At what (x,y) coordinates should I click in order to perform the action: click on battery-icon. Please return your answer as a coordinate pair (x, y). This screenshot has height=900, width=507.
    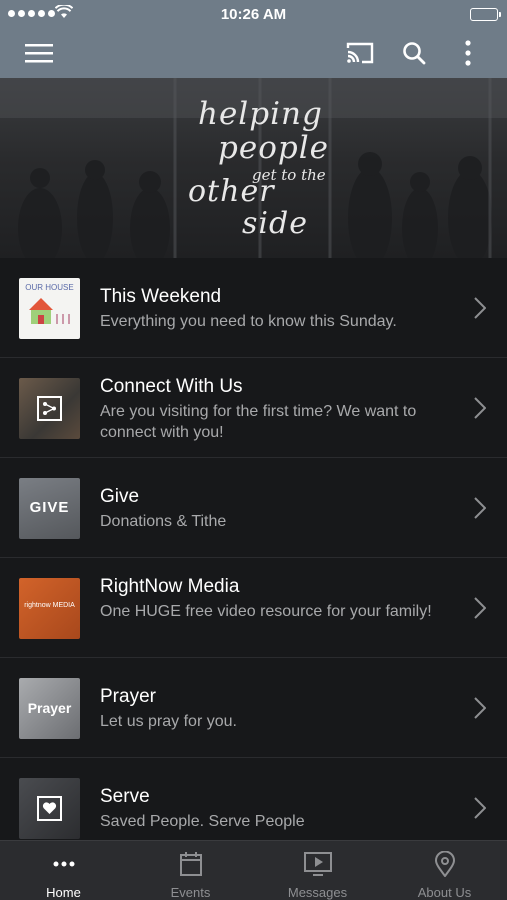
    Looking at the image, I should click on (485, 14).